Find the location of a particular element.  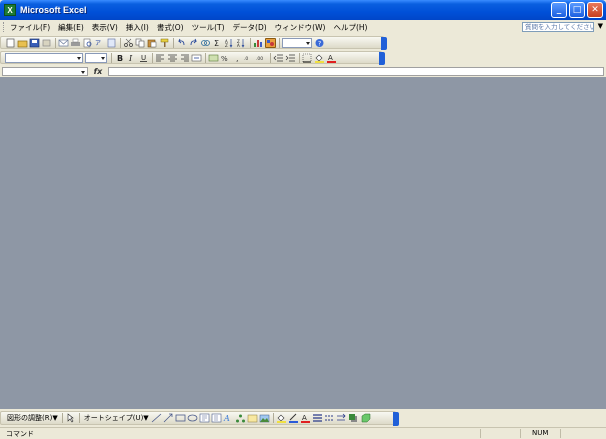

menu-data: データ(D) is located at coordinates (250, 27).